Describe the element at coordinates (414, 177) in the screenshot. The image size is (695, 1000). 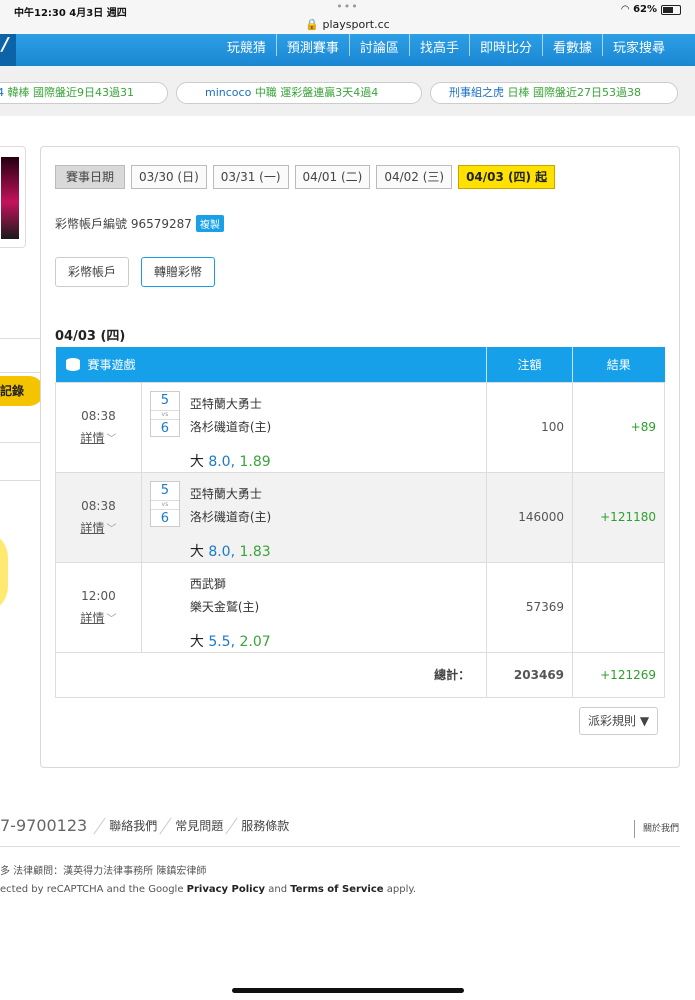
I see `date-button: 04/02 (三)` at that location.